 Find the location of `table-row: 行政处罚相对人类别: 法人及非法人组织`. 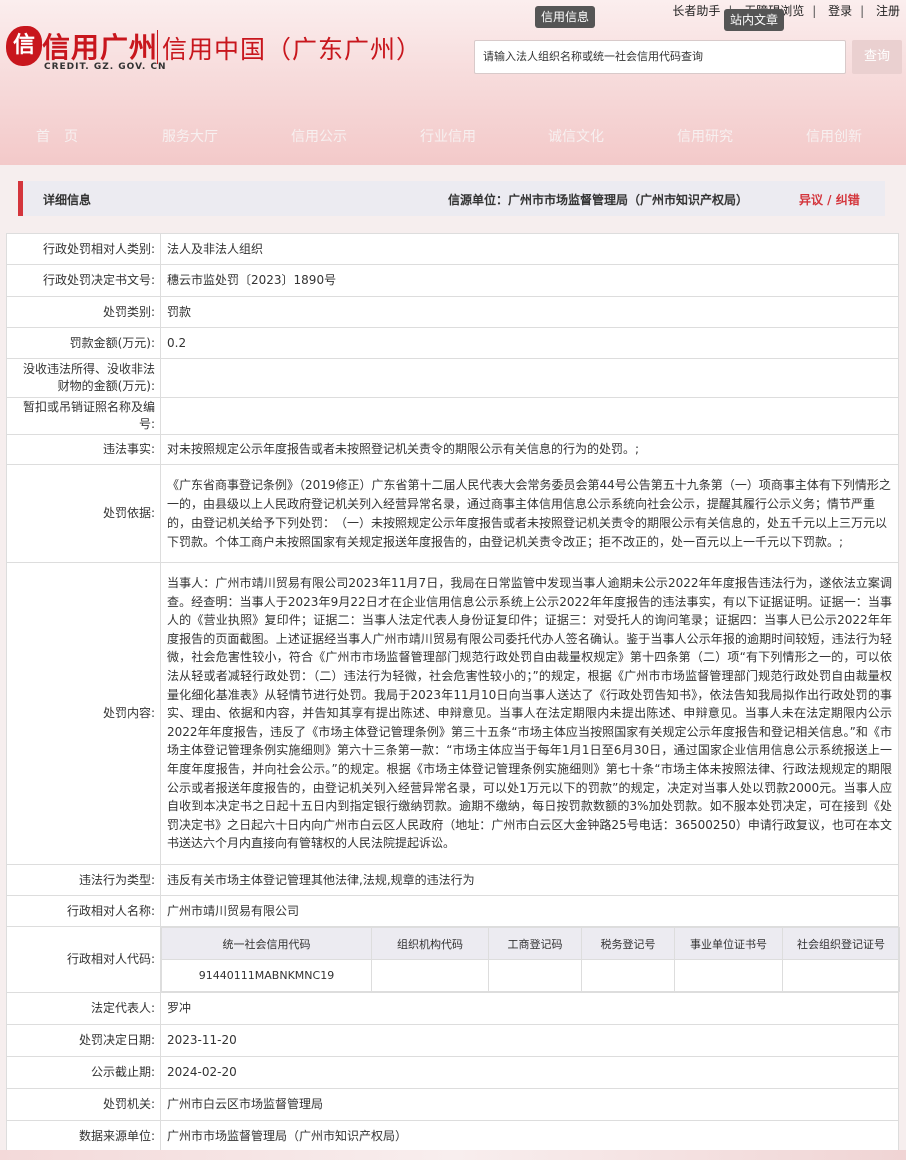

table-row: 行政处罚相对人类别: 法人及非法人组织 is located at coordinates (452, 249).